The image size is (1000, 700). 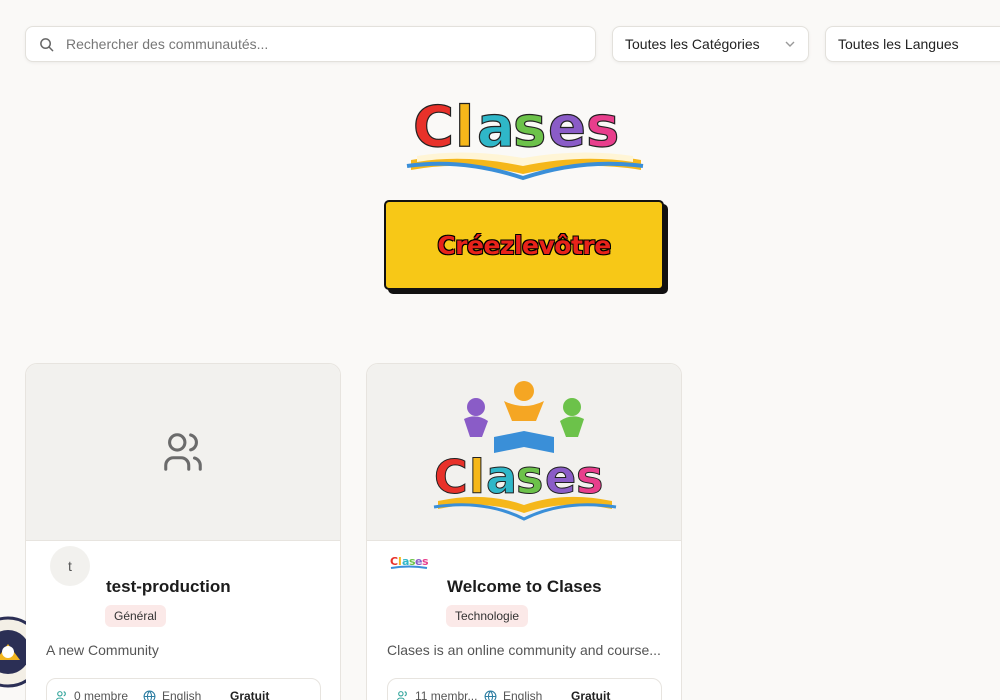 I want to click on community-title: test-production, so click(x=168, y=587).